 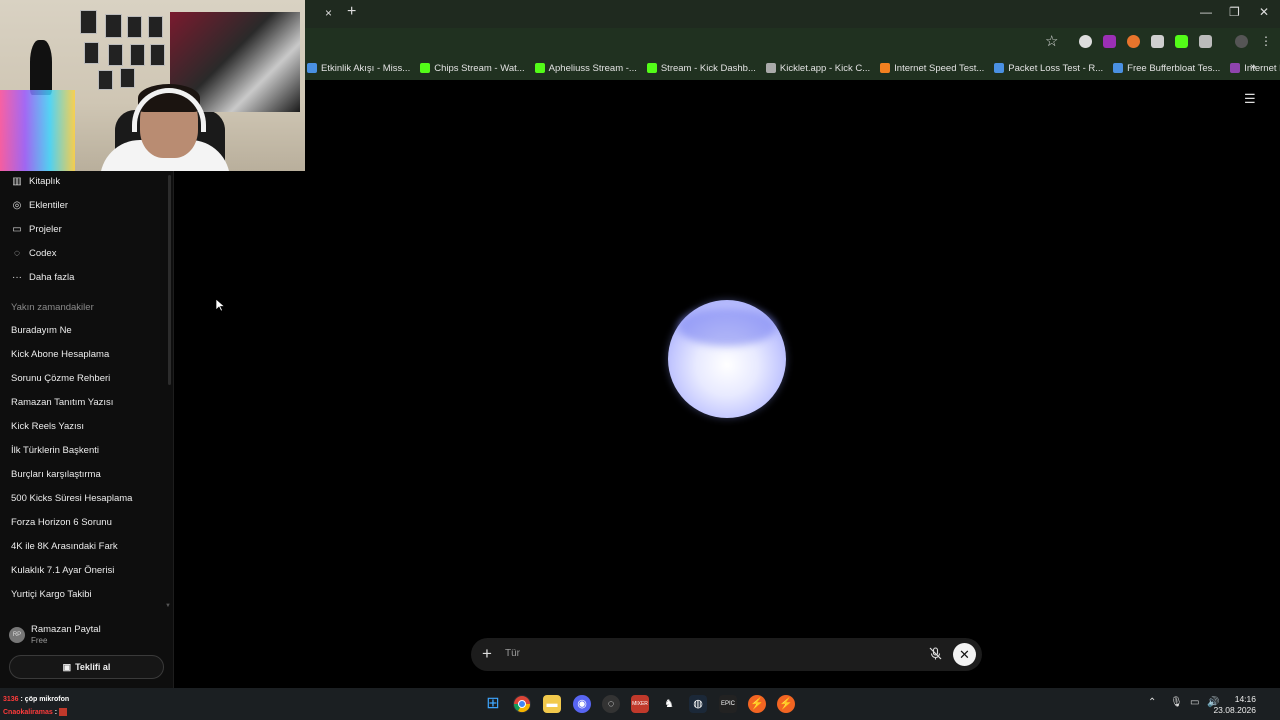 What do you see at coordinates (611, 704) in the screenshot?
I see `app-icon: ◌` at bounding box center [611, 704].